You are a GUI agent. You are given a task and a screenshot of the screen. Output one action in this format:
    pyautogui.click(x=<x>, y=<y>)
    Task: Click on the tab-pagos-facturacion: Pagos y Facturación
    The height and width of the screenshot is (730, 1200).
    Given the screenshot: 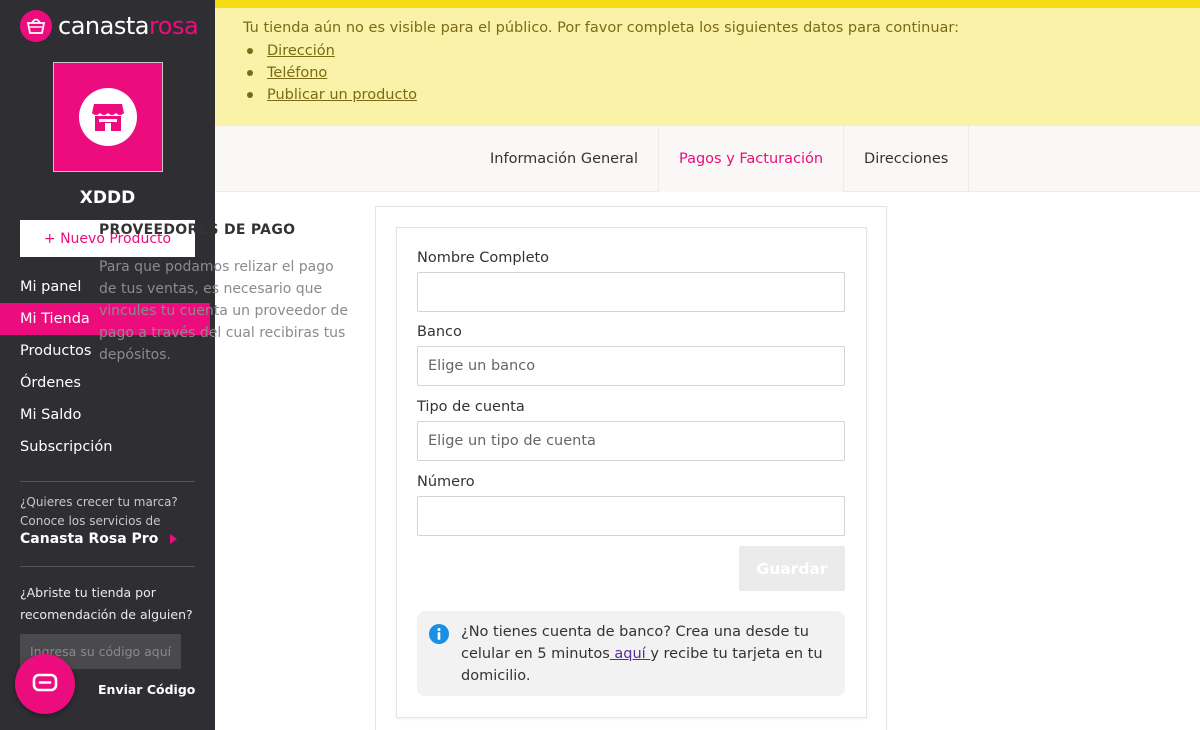 What is the action you would take?
    pyautogui.click(x=751, y=159)
    